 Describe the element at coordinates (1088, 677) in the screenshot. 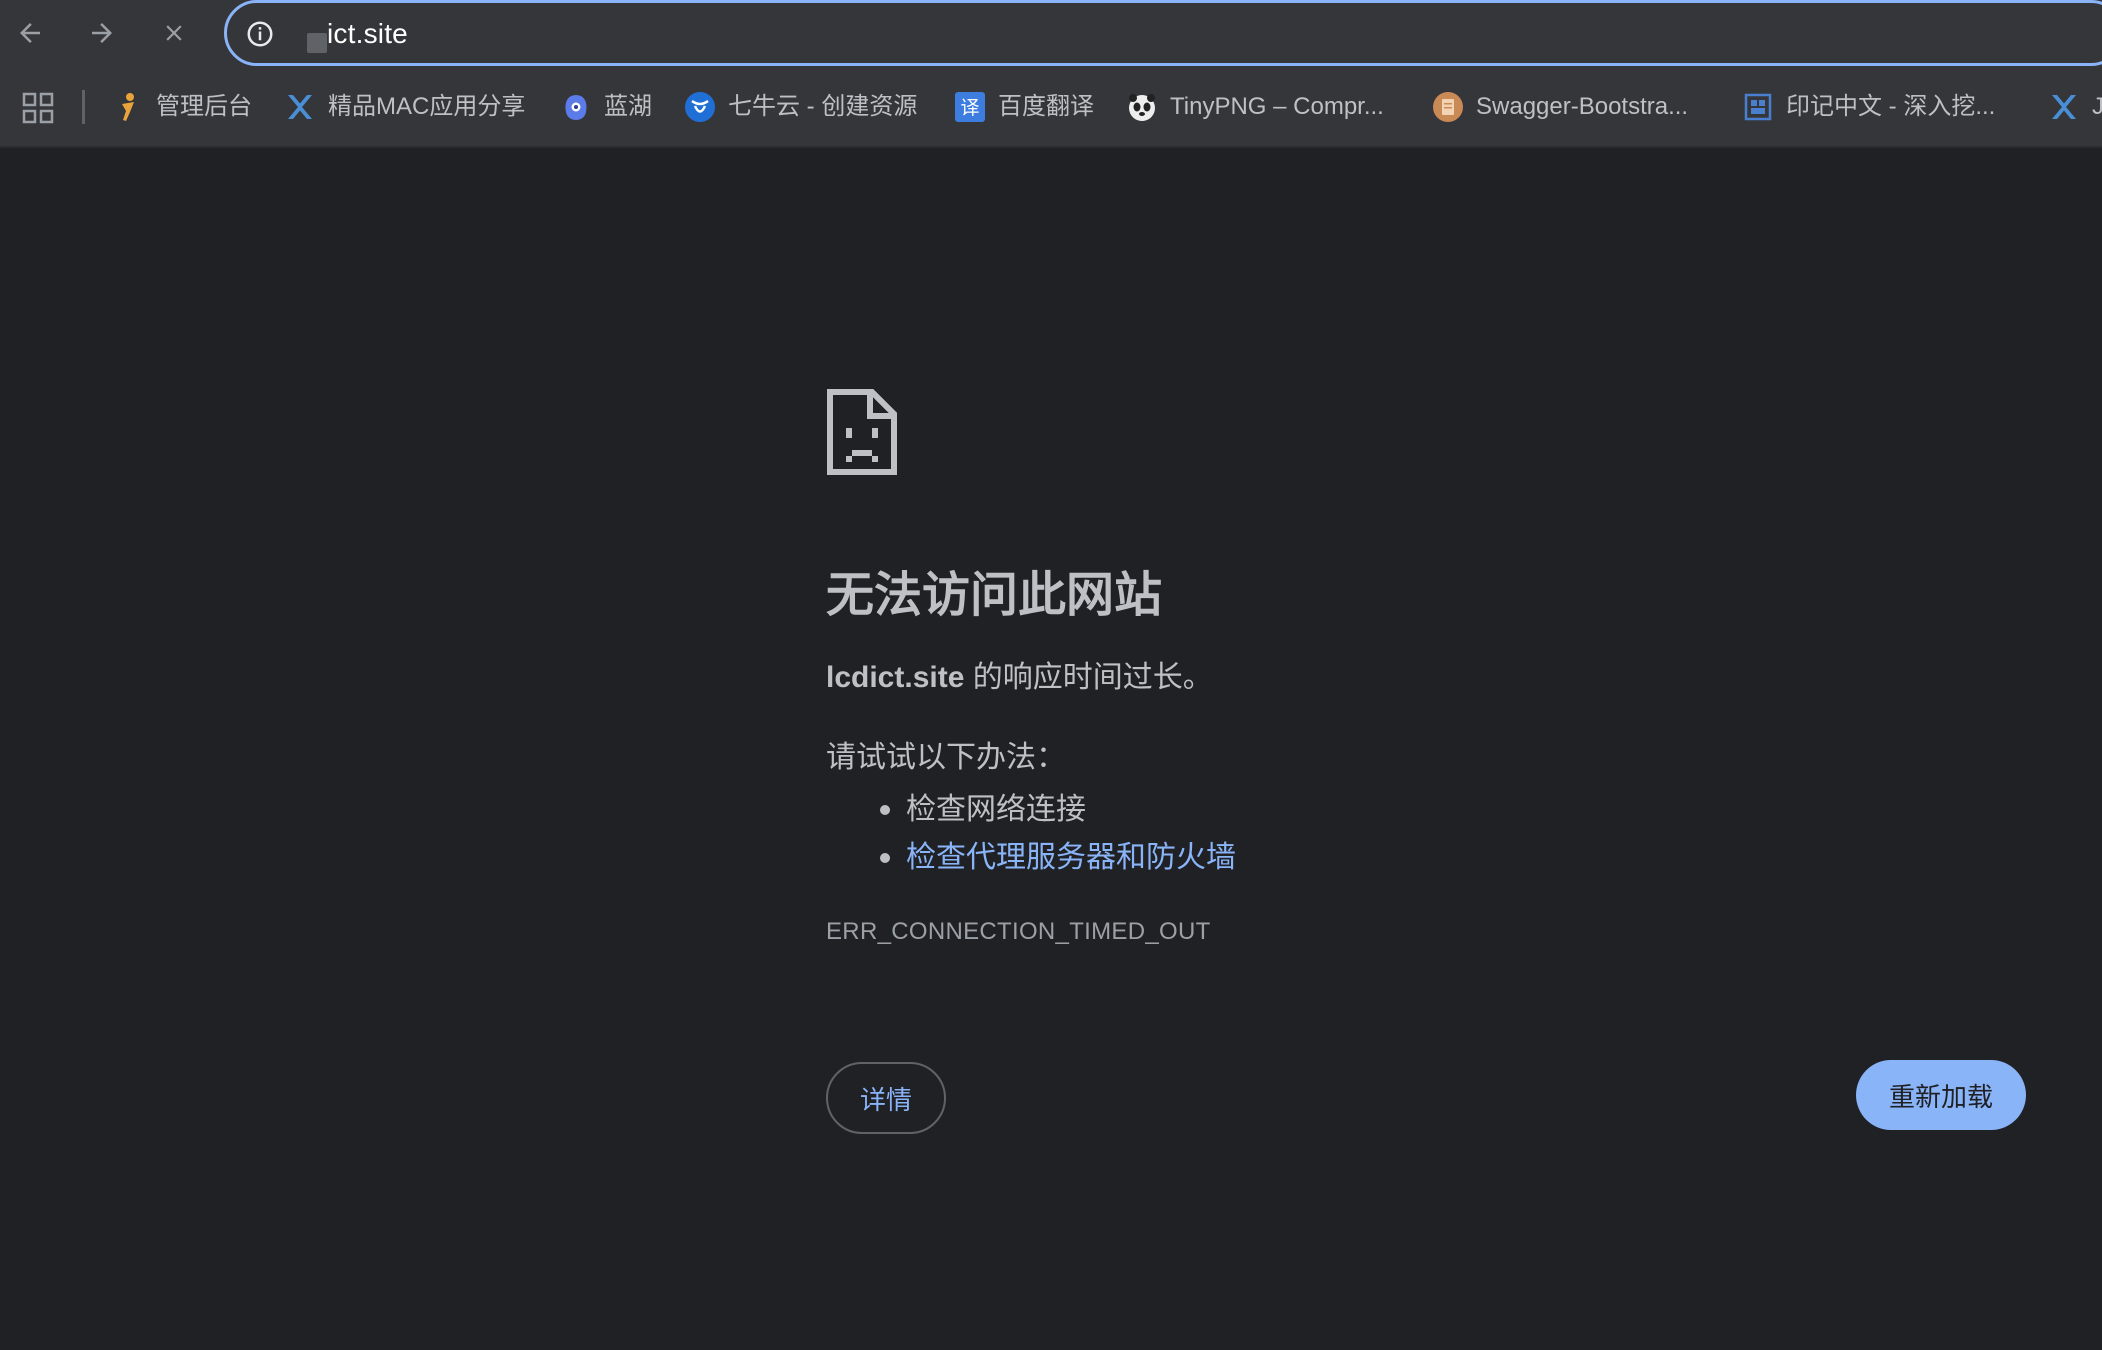

I see `error-summary-text: 的响应时间过长。` at that location.